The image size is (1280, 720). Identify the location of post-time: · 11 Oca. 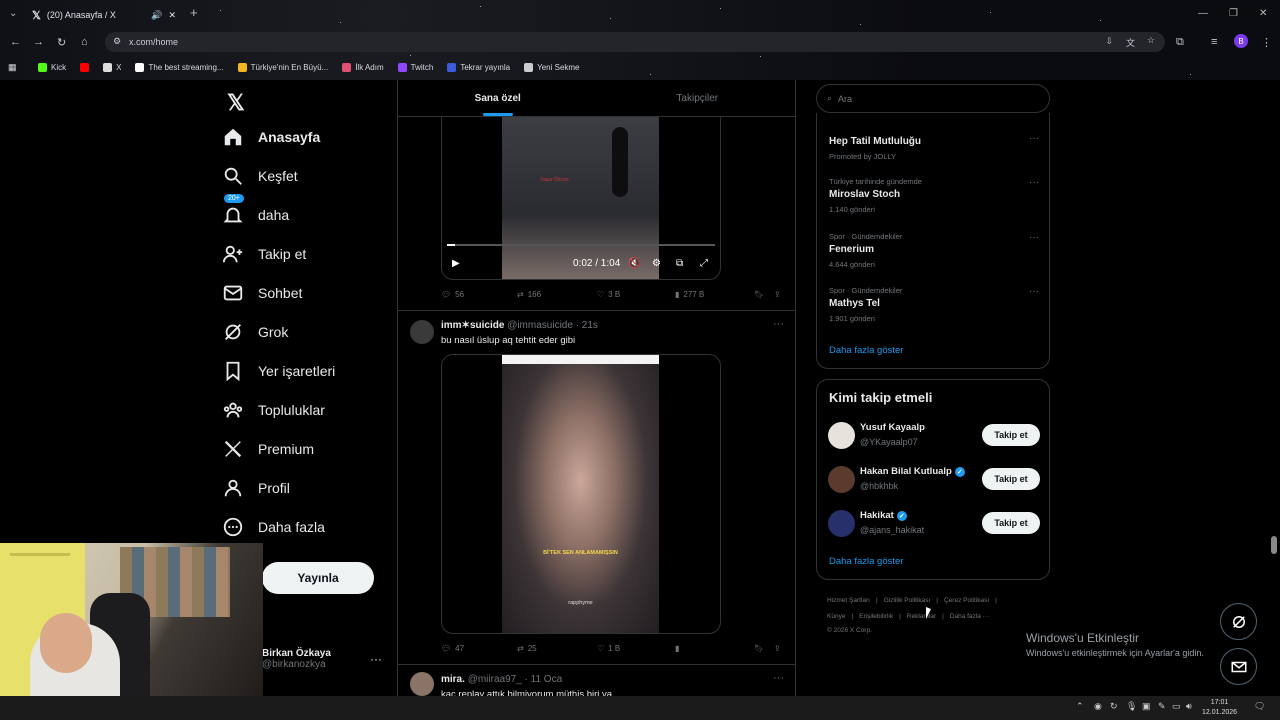
(544, 679).